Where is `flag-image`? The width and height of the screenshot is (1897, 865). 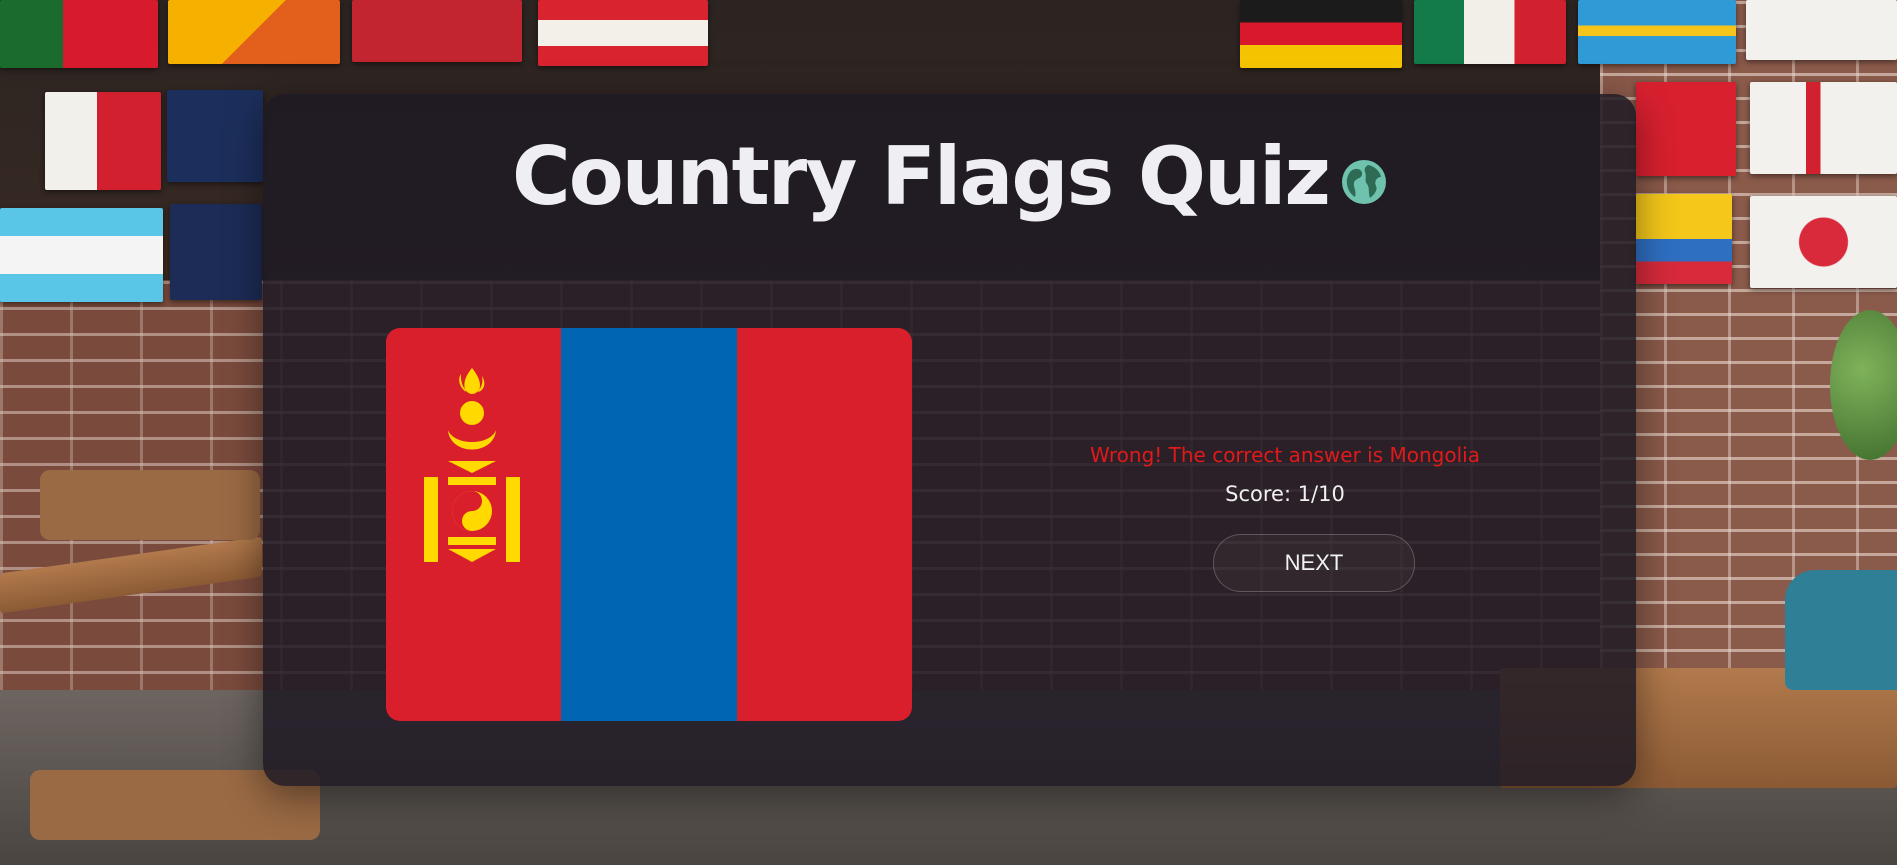 flag-image is located at coordinates (649, 524).